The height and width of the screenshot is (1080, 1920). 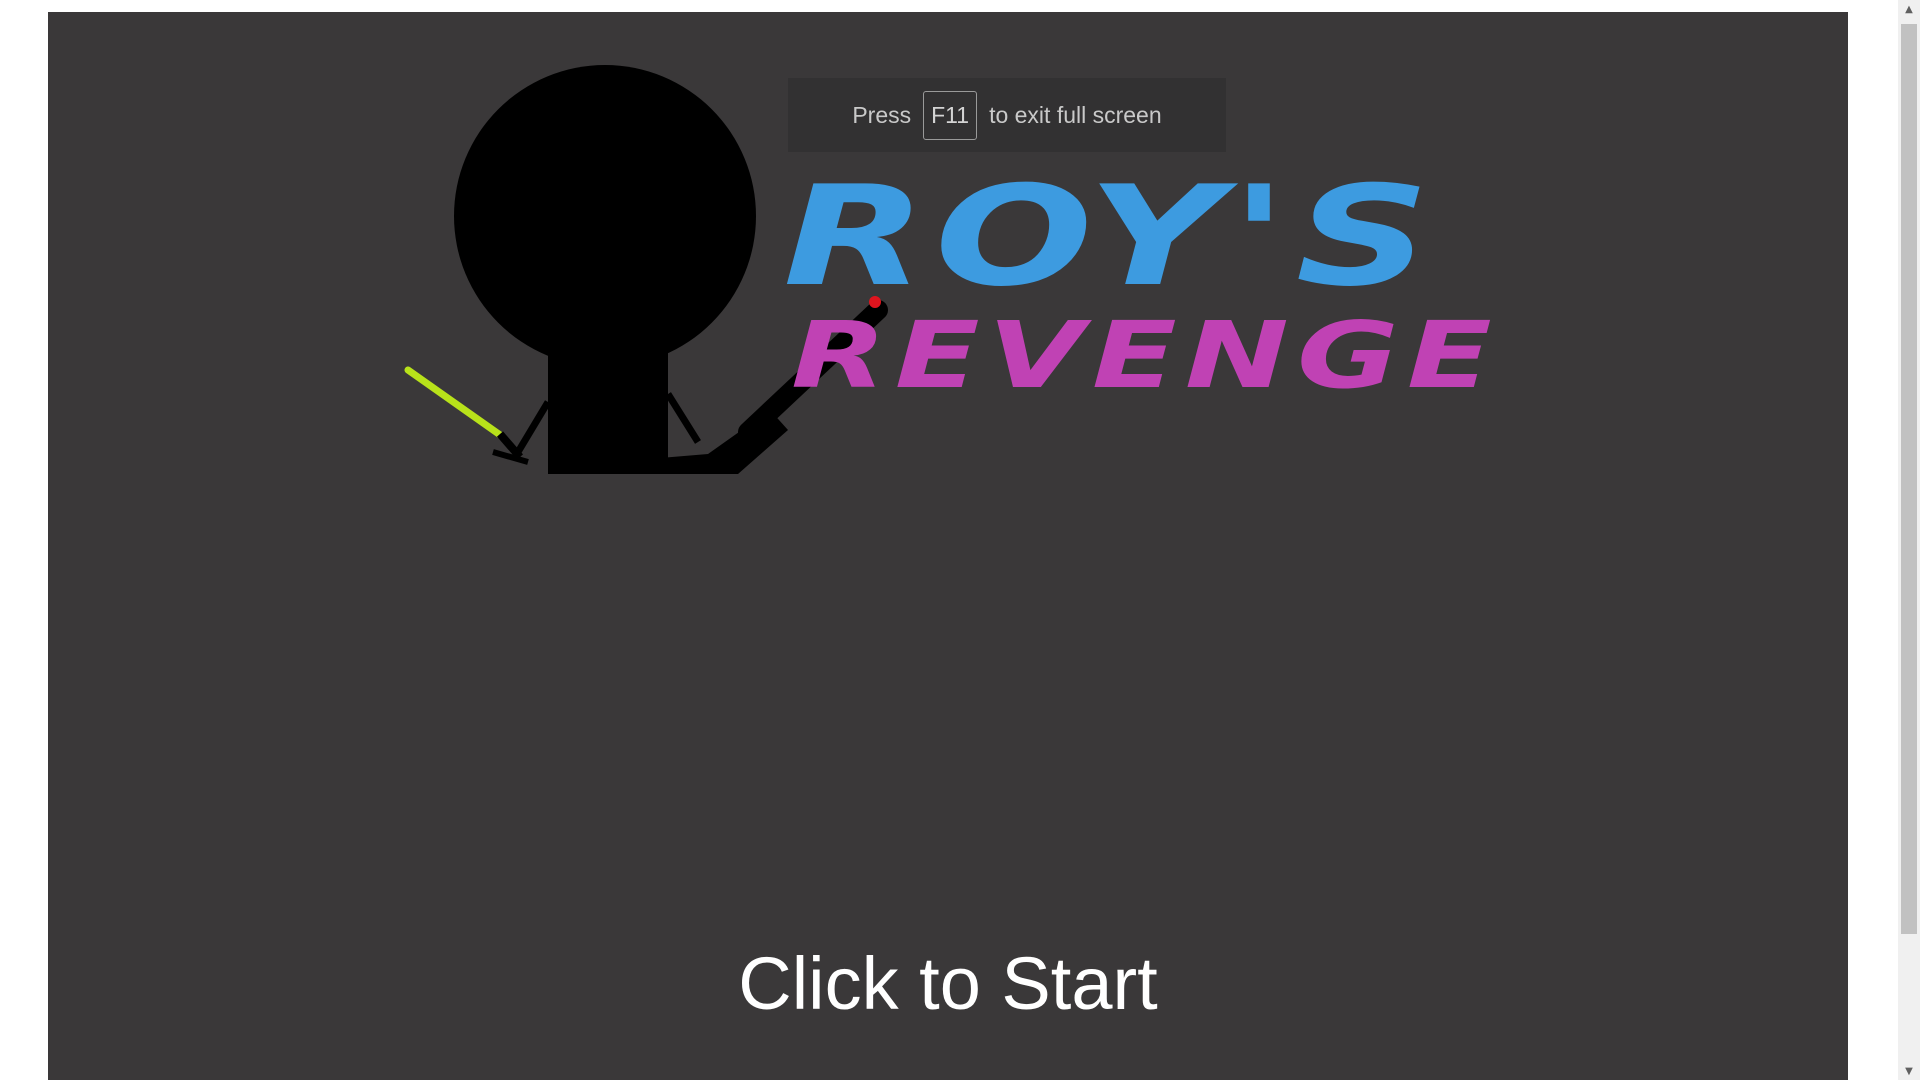 I want to click on click-to-start-prompt: Click to Start, so click(x=948, y=984).